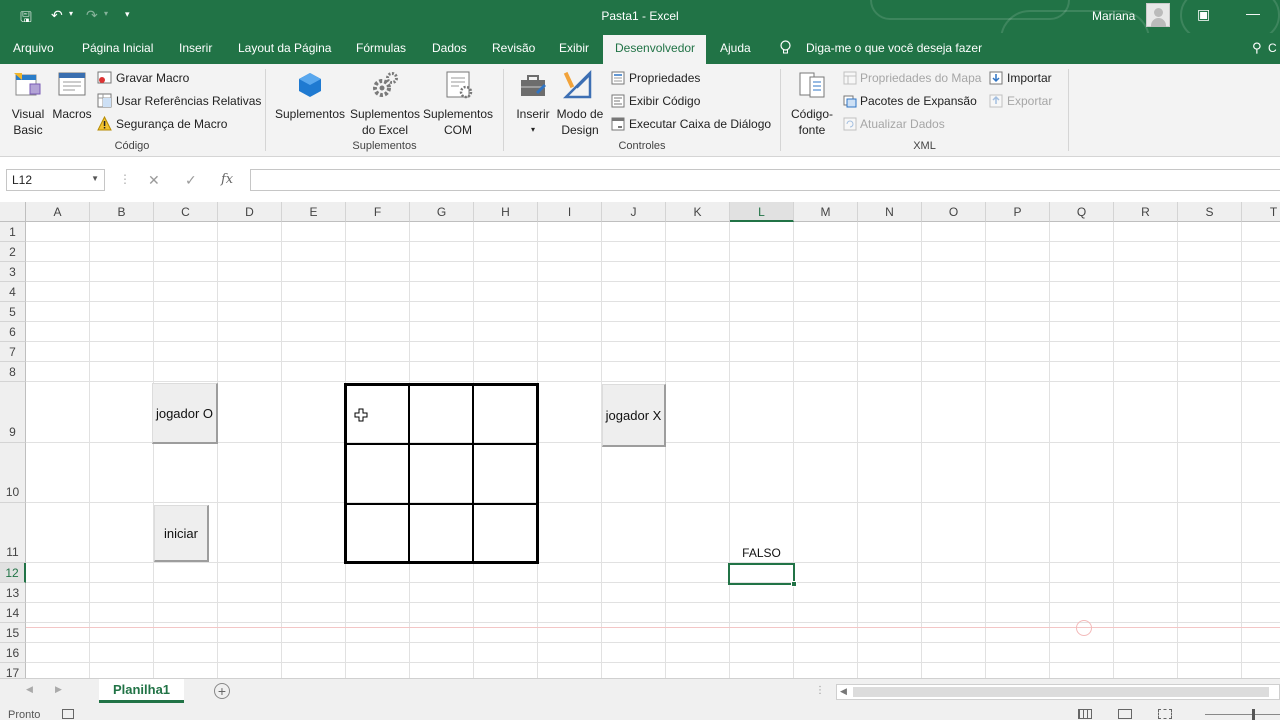 The height and width of the screenshot is (721, 1280). I want to click on column-header-l: L, so click(762, 212).